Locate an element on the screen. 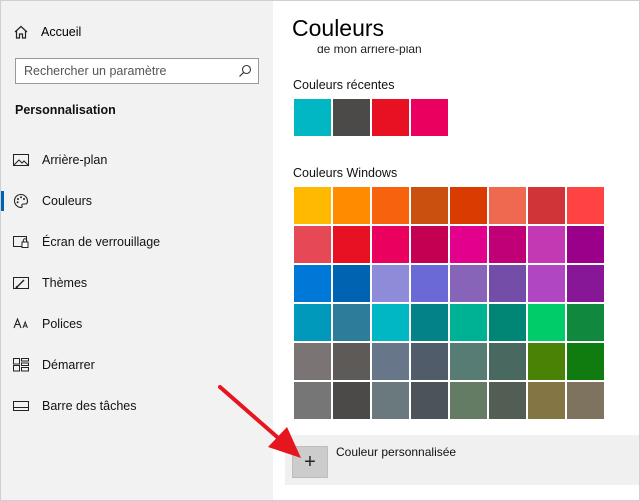  home-icon is located at coordinates (21, 32).